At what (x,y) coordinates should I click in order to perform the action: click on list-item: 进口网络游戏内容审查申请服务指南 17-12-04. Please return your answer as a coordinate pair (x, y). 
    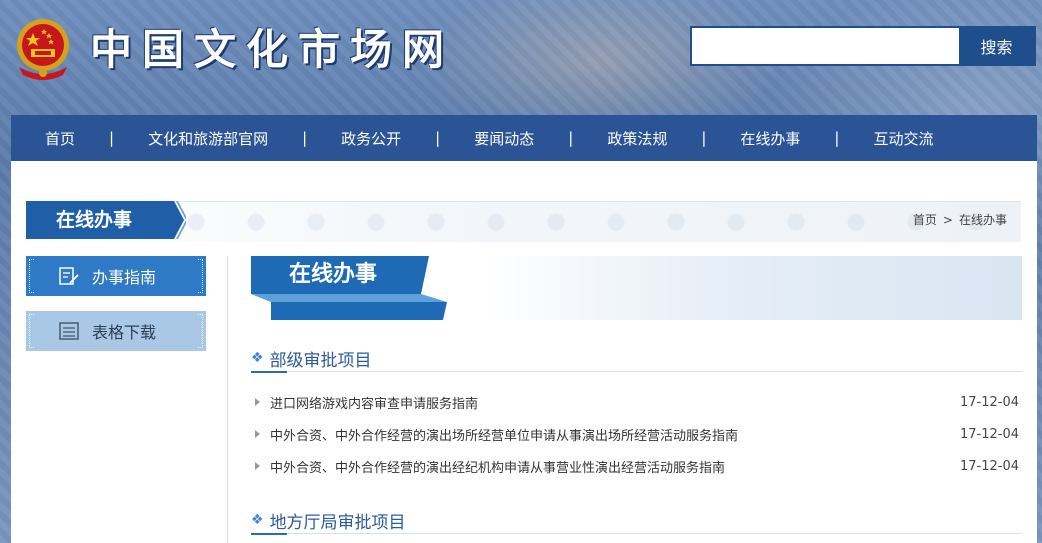
    Looking at the image, I should click on (637, 402).